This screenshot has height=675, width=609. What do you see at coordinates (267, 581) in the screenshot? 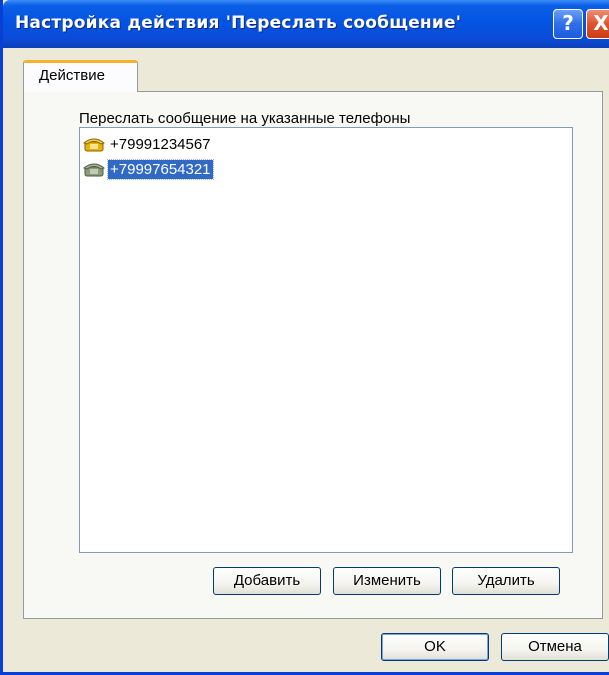
I see `add-button: Добавить` at bounding box center [267, 581].